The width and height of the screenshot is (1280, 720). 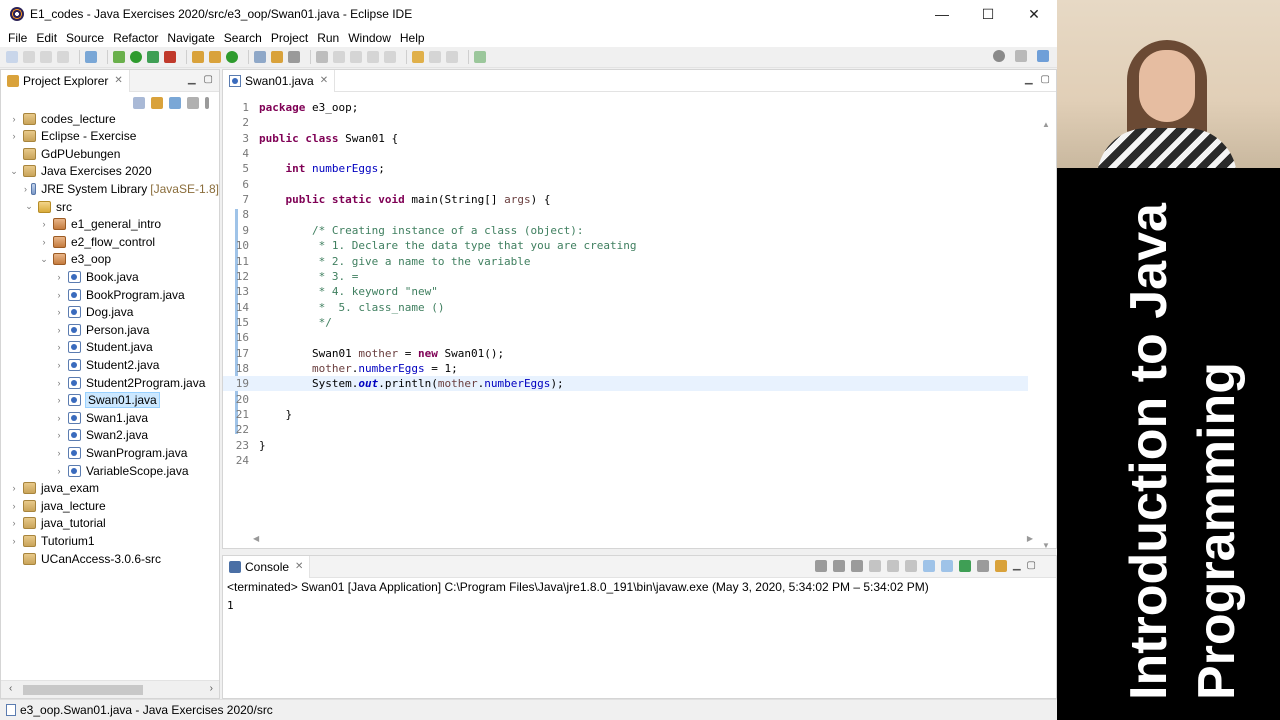 I want to click on tree-item: ⌄ src, so click(x=110, y=206).